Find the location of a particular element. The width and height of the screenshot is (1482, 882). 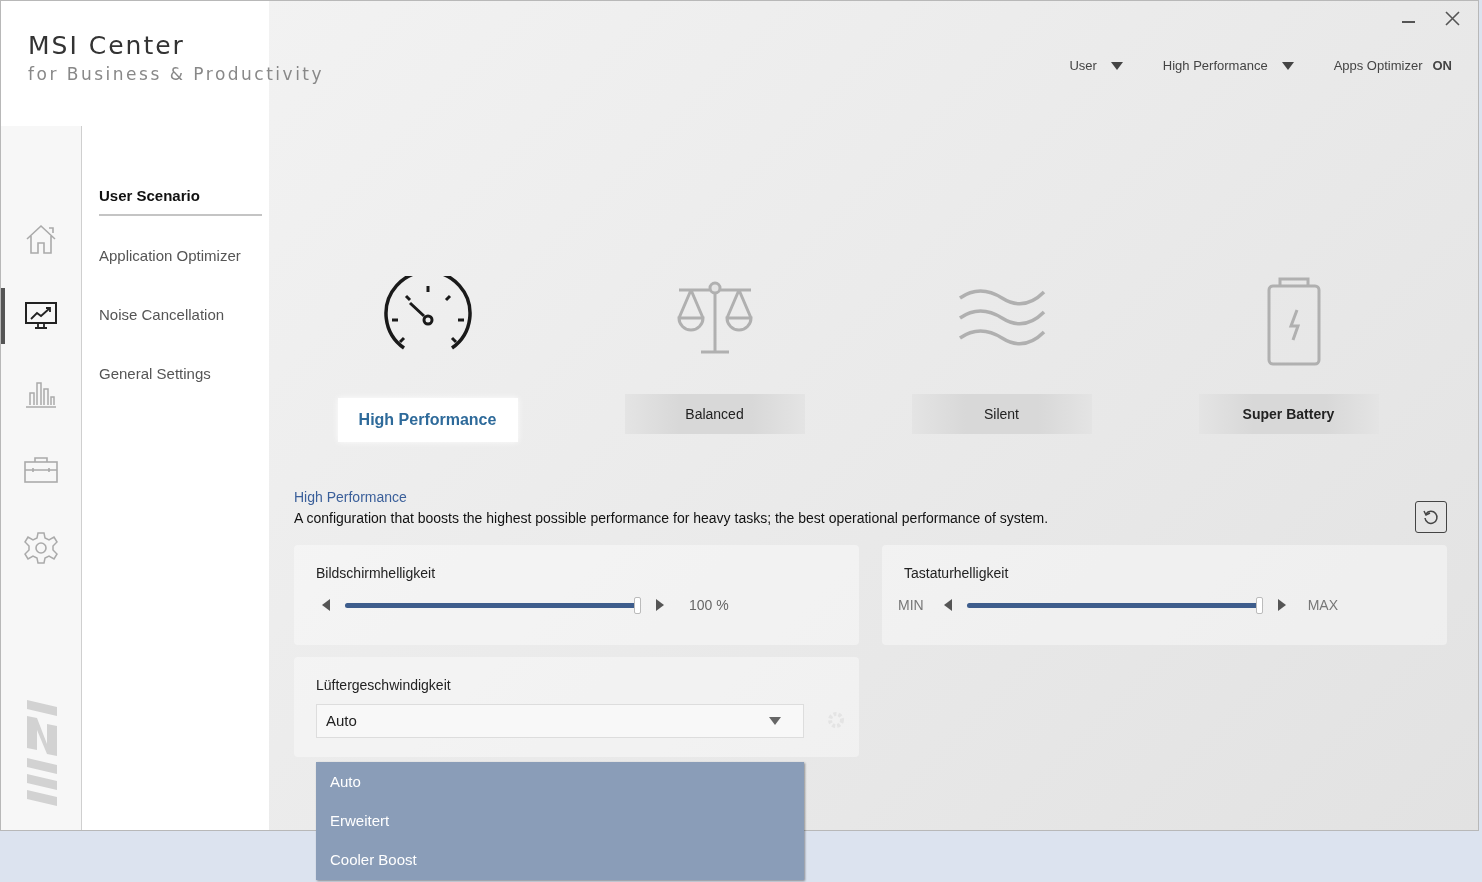

slider-value: 100 % is located at coordinates (709, 605).